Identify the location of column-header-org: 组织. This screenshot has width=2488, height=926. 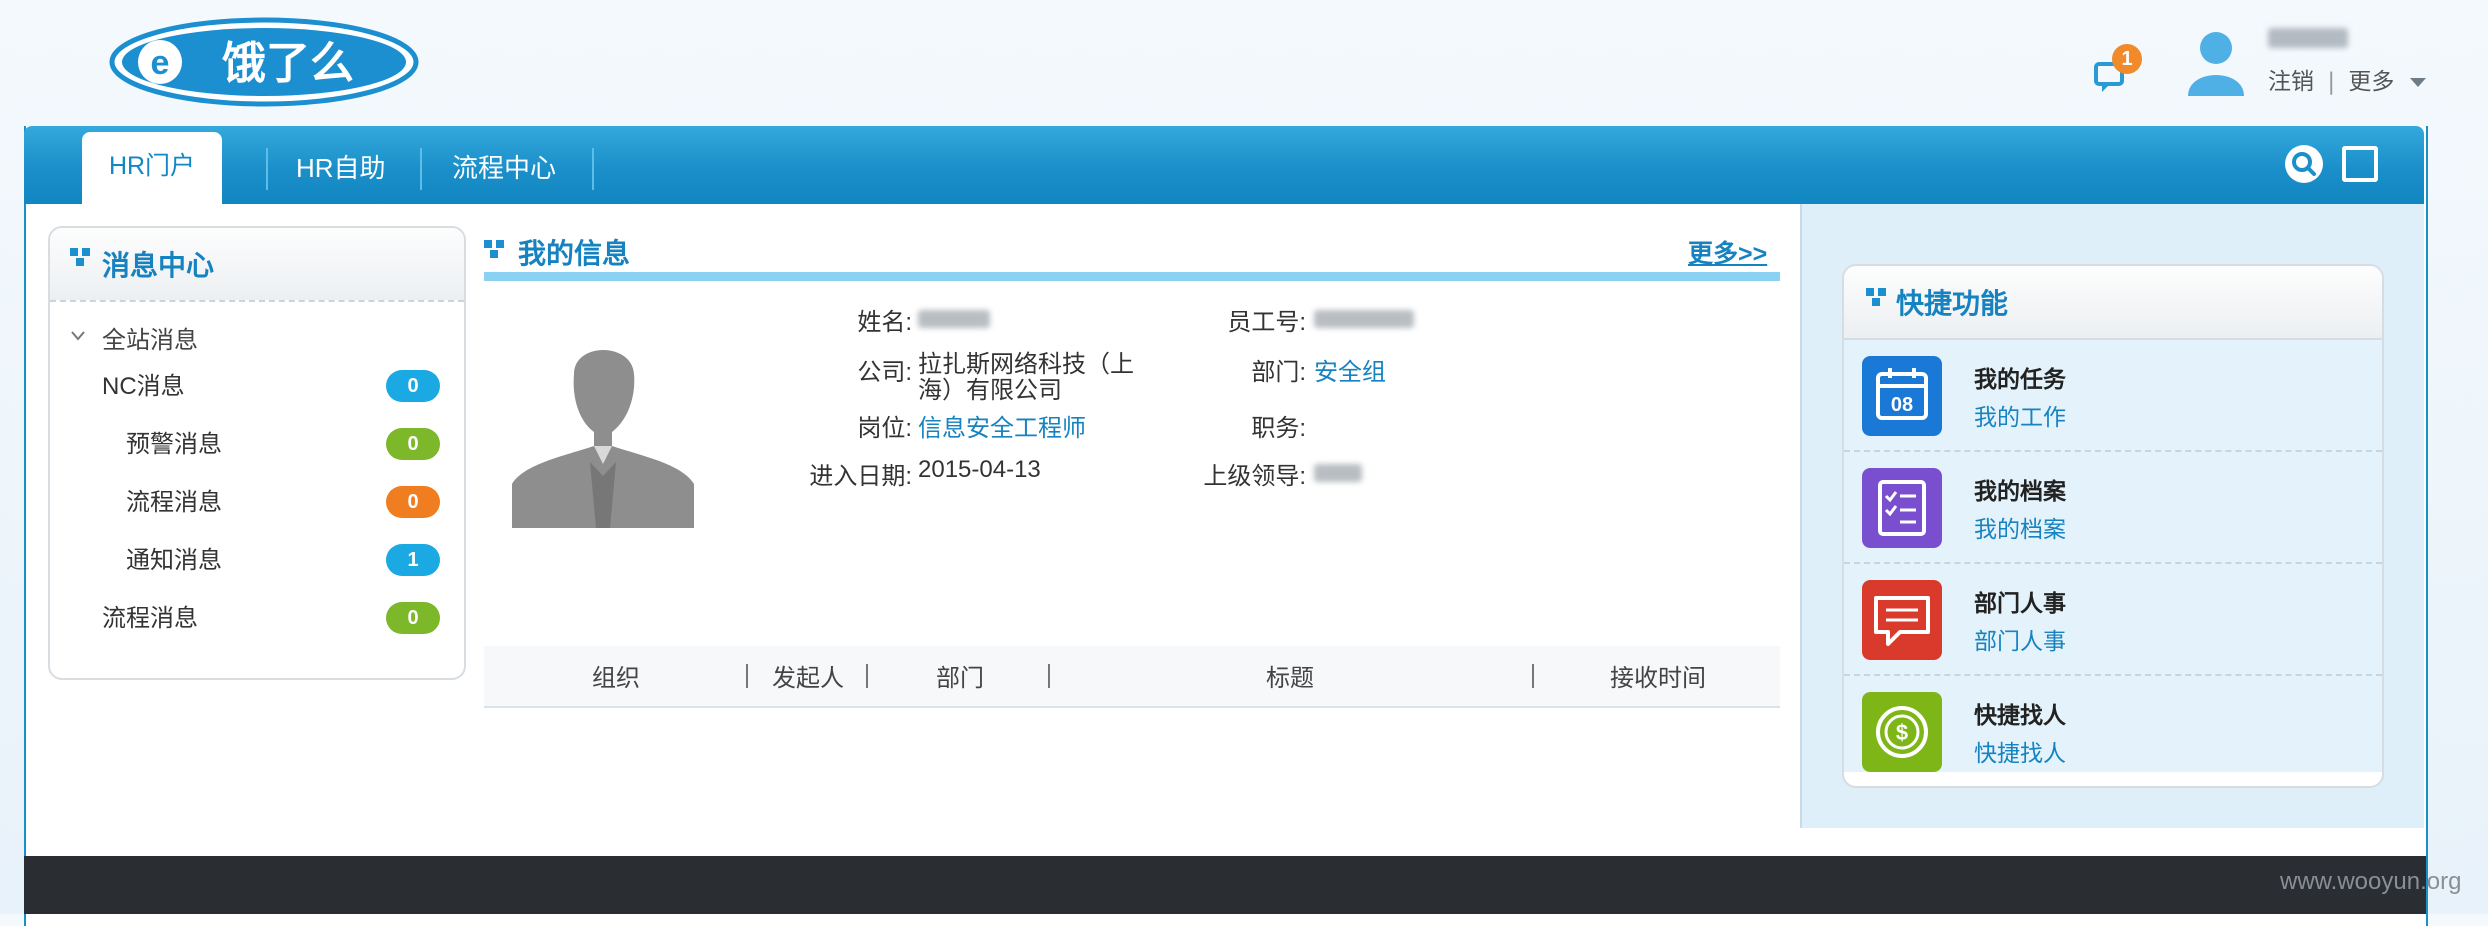
(616, 675).